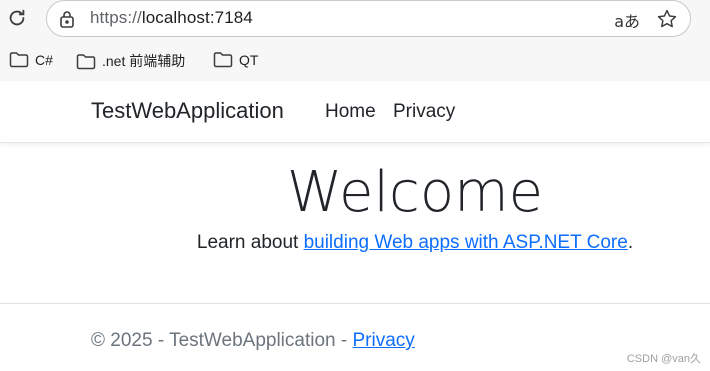 Image resolution: width=710 pixels, height=371 pixels. I want to click on bookmark-label: C#, so click(44, 59).